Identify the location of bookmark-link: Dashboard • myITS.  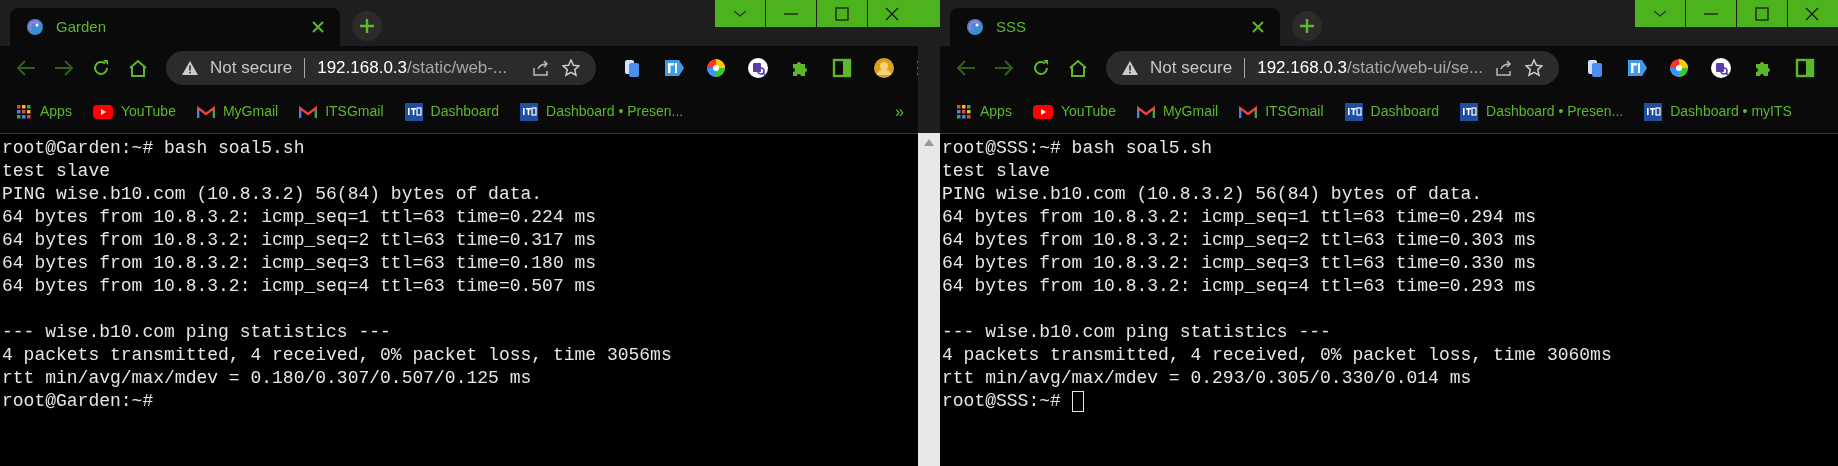
(1718, 111).